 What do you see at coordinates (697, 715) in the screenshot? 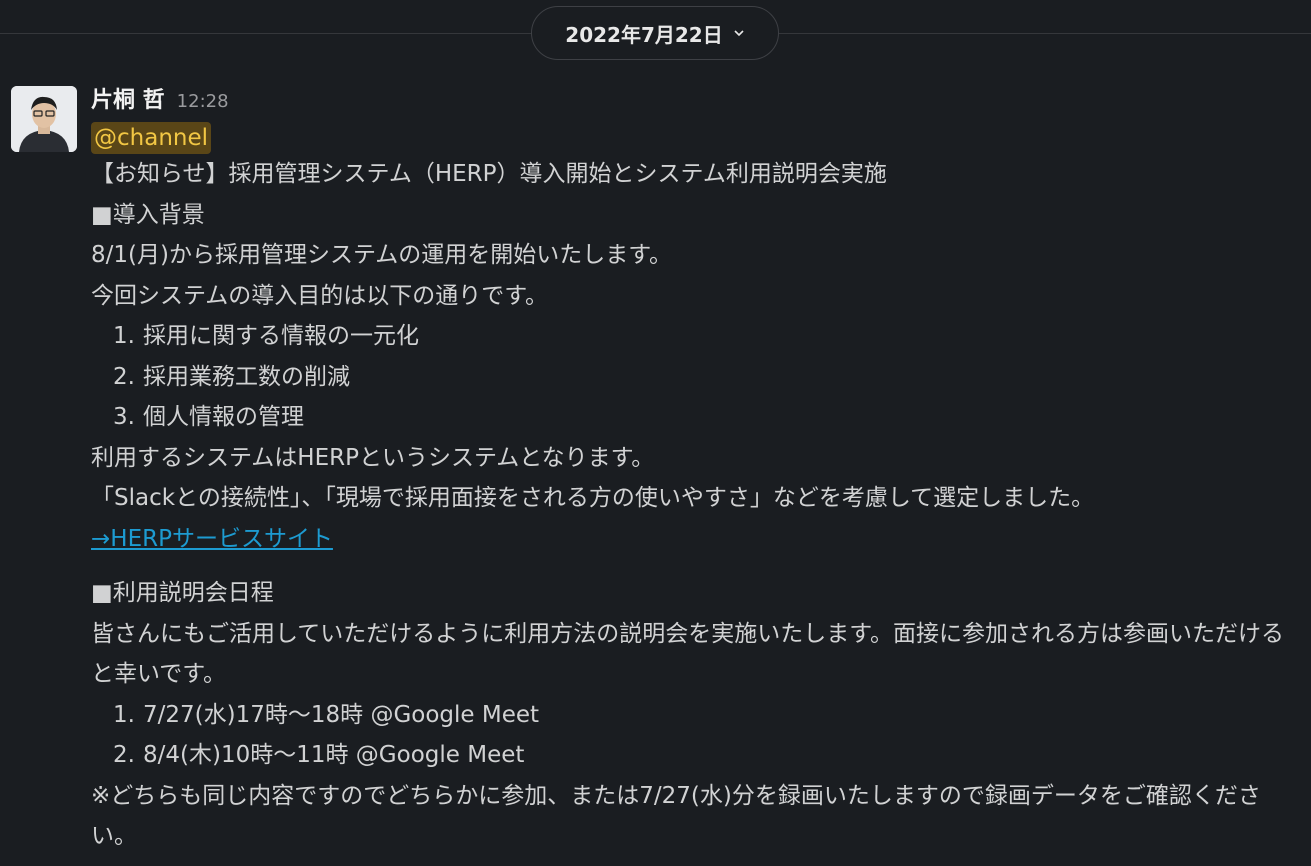
I see `list-item: 1. 7/27(水)17時〜18時 @Google Meet` at bounding box center [697, 715].